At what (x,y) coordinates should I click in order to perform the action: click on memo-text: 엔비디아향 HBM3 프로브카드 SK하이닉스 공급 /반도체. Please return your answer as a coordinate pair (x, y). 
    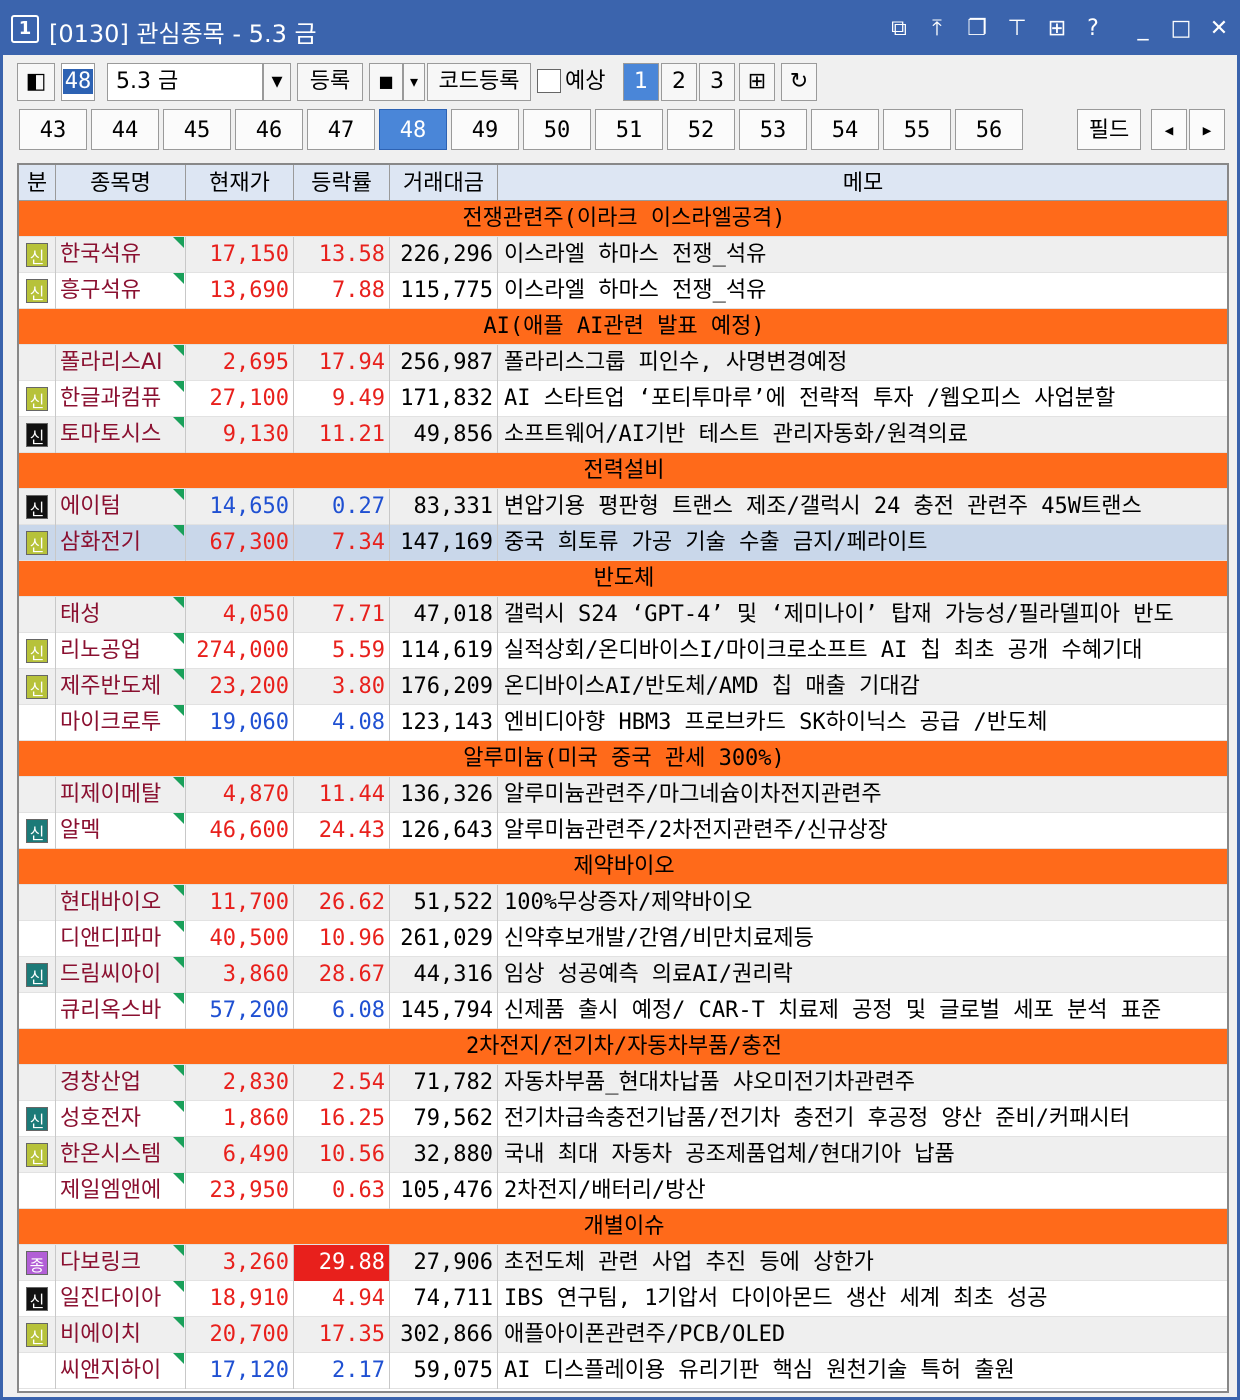
    Looking at the image, I should click on (862, 723).